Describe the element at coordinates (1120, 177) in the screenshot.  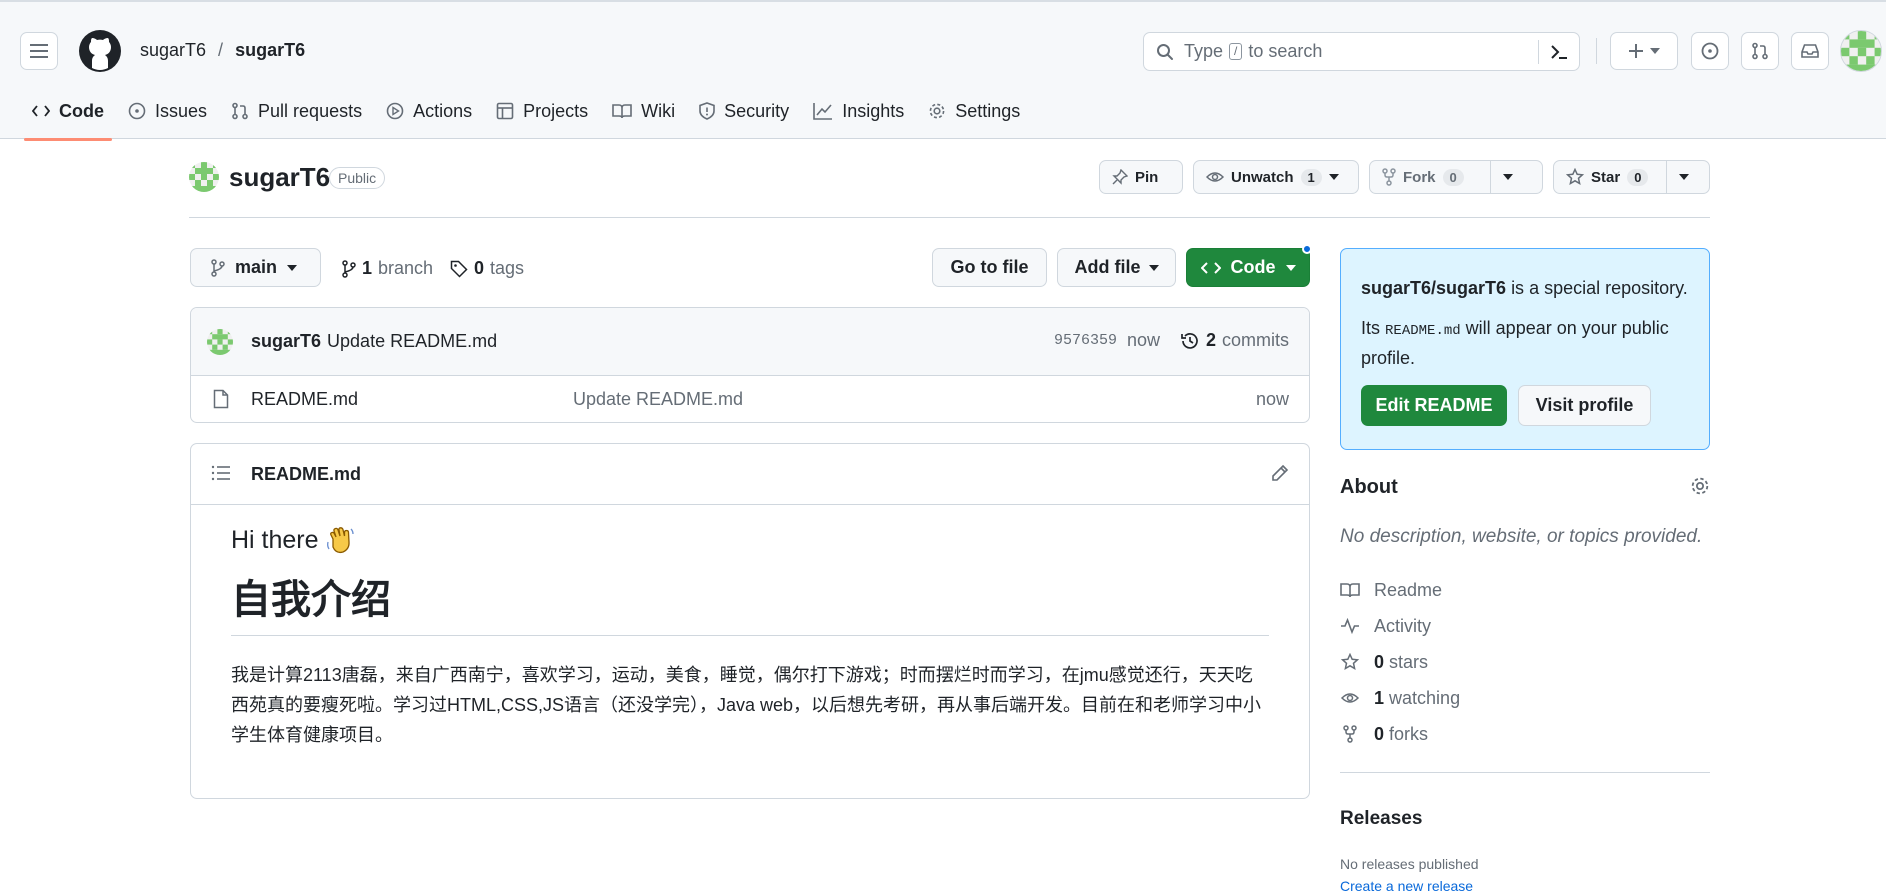
I see `pin-icon` at that location.